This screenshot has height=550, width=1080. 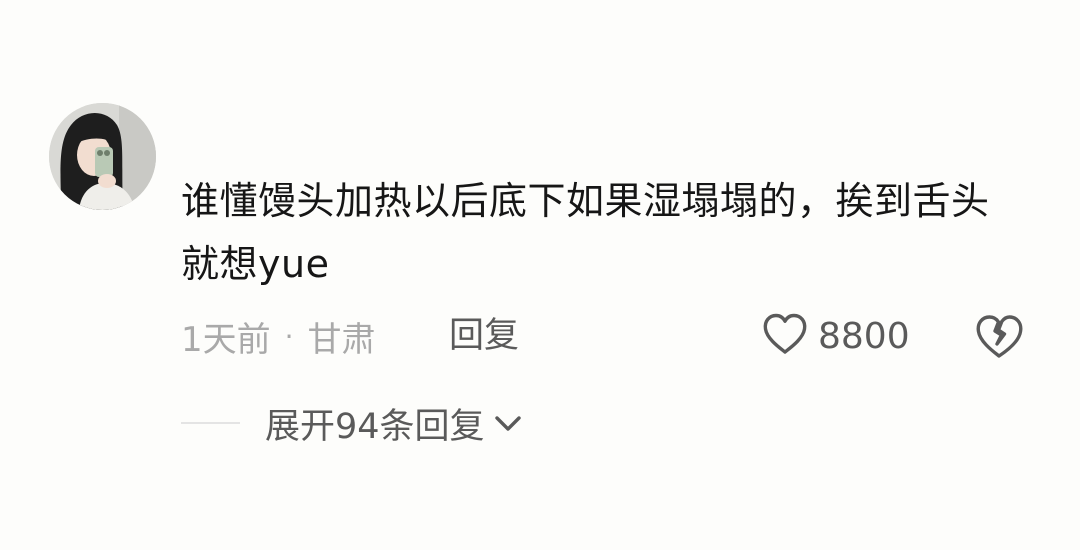 I want to click on like-count: 8800, so click(x=864, y=336).